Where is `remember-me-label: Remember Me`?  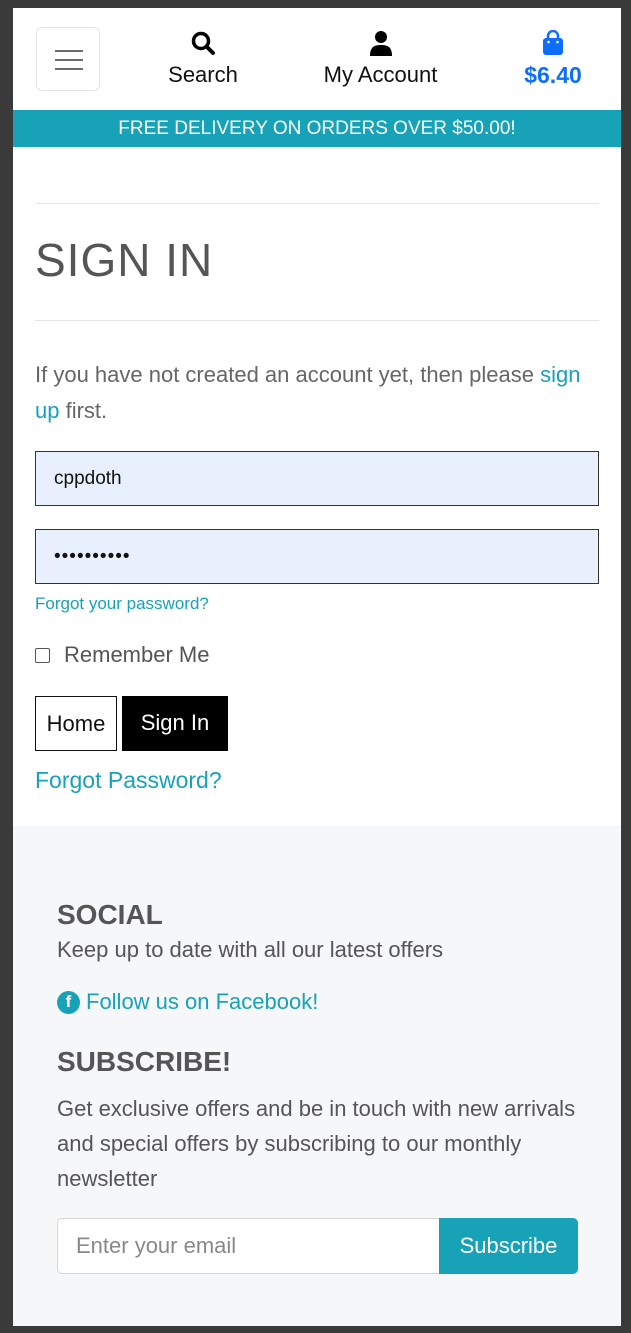 remember-me-label: Remember Me is located at coordinates (137, 654).